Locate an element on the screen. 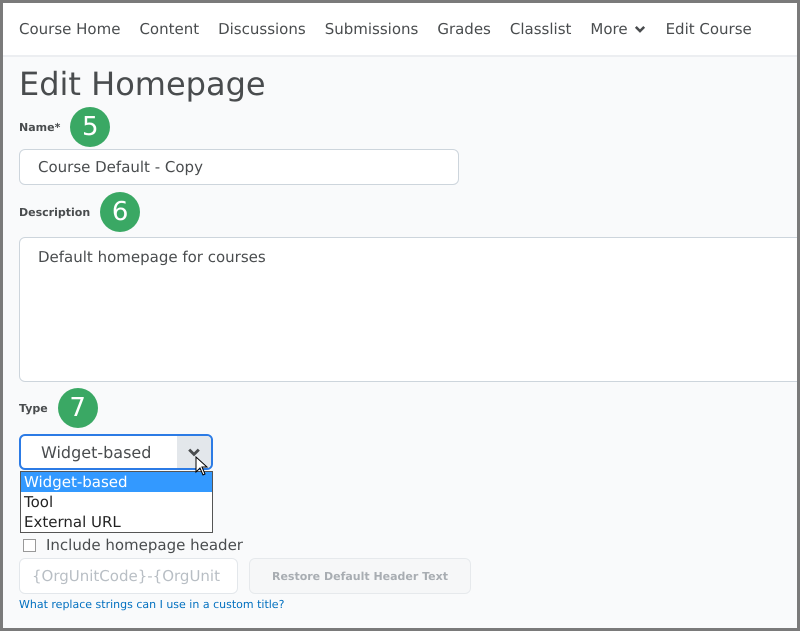  nav-link: Discussions is located at coordinates (262, 29).